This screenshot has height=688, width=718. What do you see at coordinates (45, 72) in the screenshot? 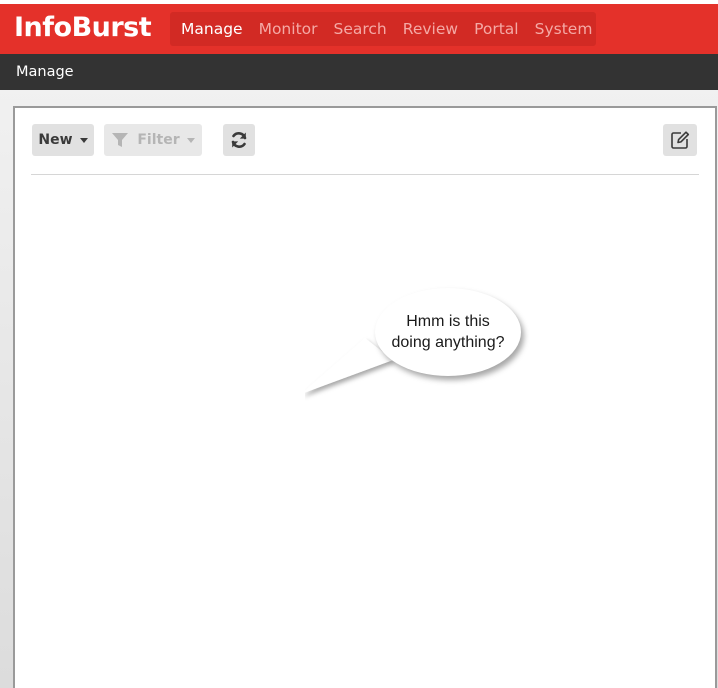
I see `page-title: Manage` at bounding box center [45, 72].